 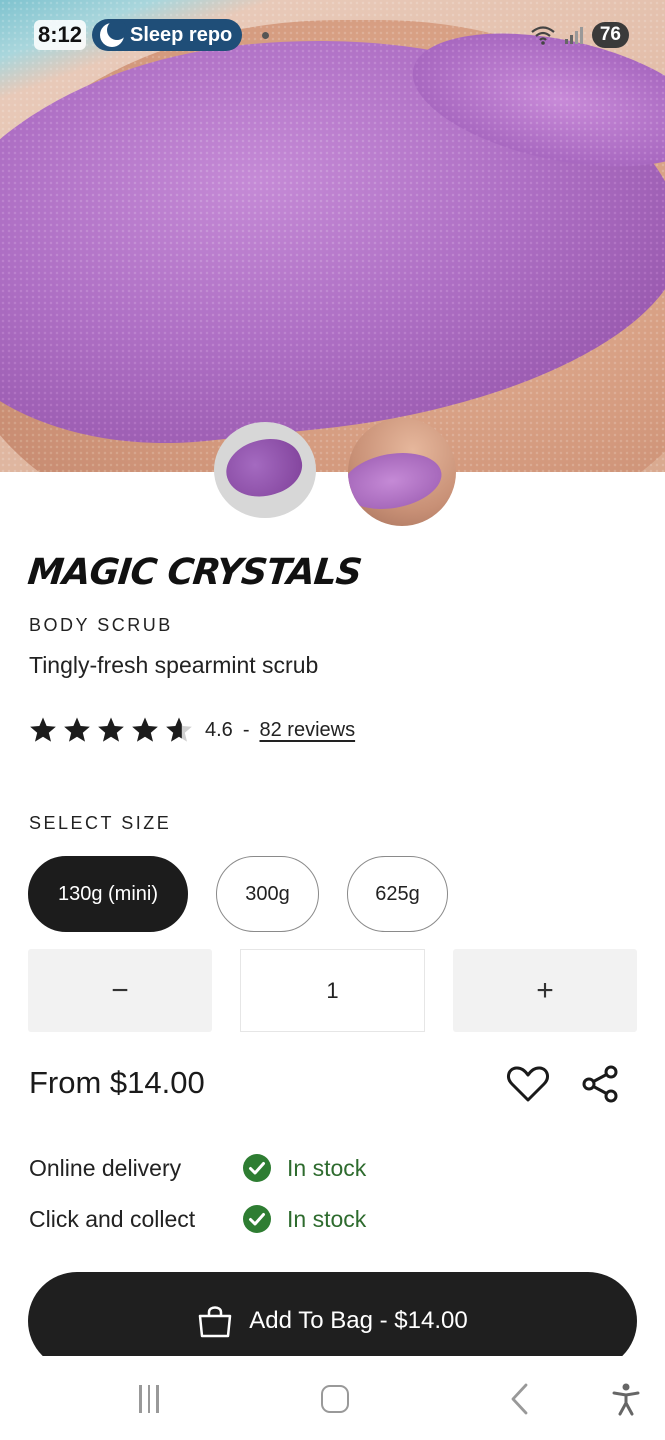 I want to click on thumbnail-product-in-use, so click(x=402, y=472).